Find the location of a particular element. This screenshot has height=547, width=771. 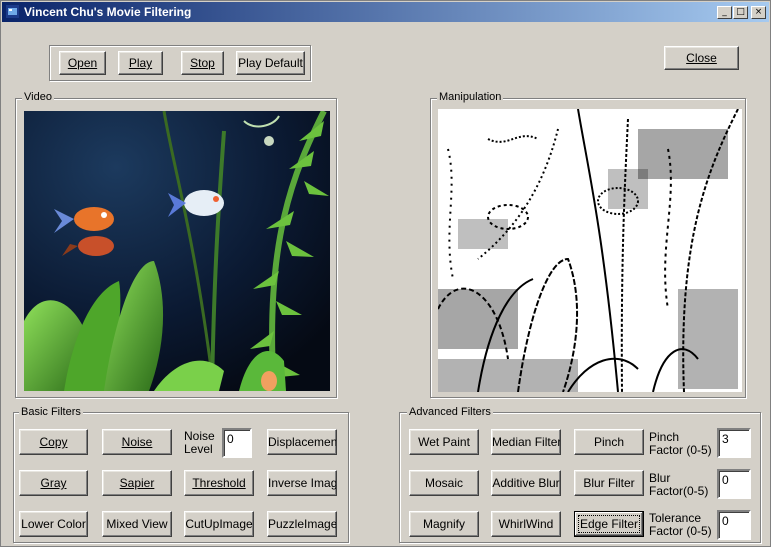

inverse-image-button: Inverse Image is located at coordinates (302, 483).